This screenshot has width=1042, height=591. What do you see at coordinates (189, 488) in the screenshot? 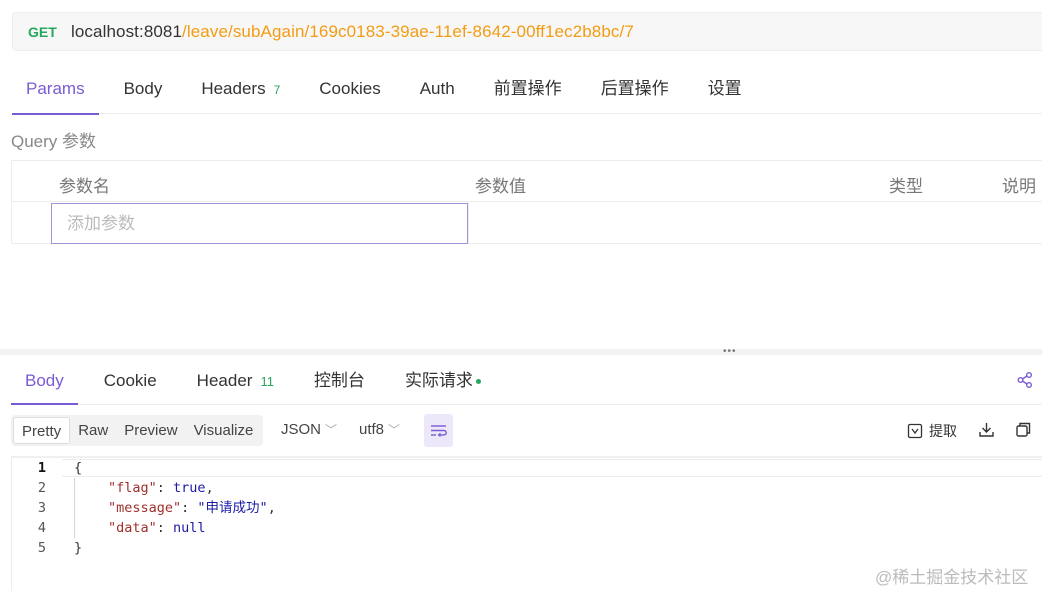
I see `json-value: true` at bounding box center [189, 488].